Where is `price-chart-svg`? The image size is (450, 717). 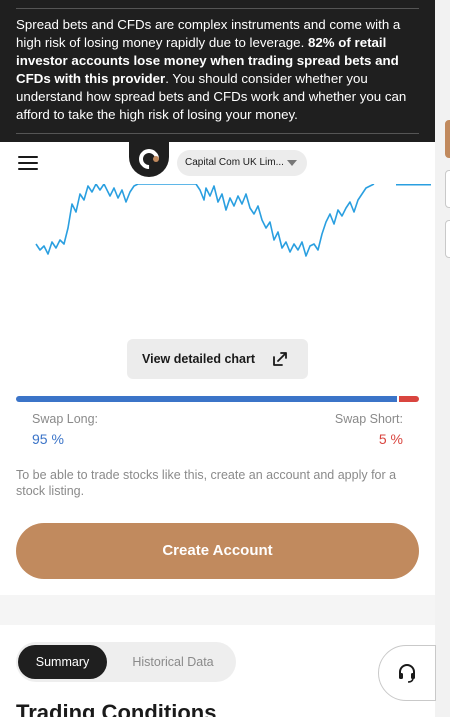
price-chart-svg is located at coordinates (233, 220).